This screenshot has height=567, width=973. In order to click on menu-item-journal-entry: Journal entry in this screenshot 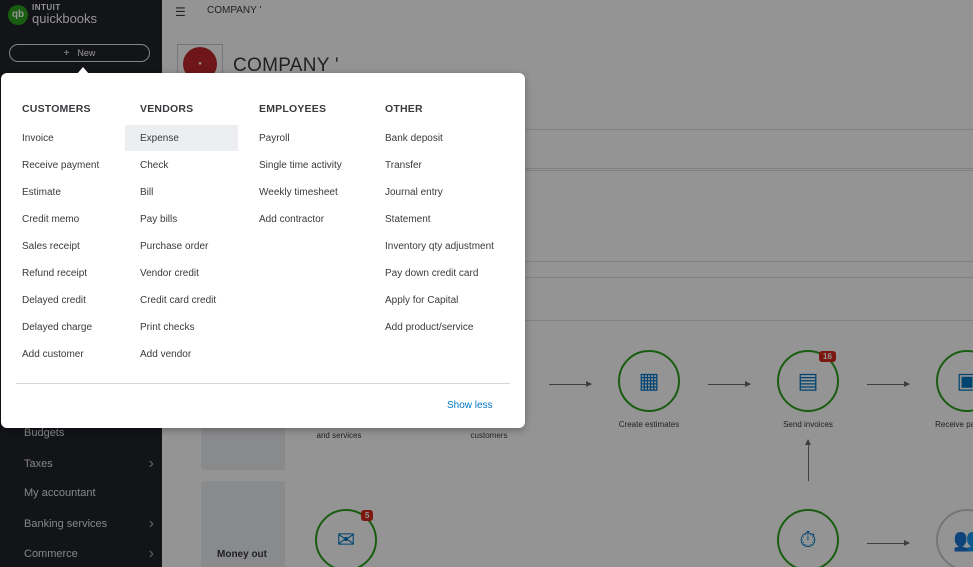, I will do `click(406, 192)`.